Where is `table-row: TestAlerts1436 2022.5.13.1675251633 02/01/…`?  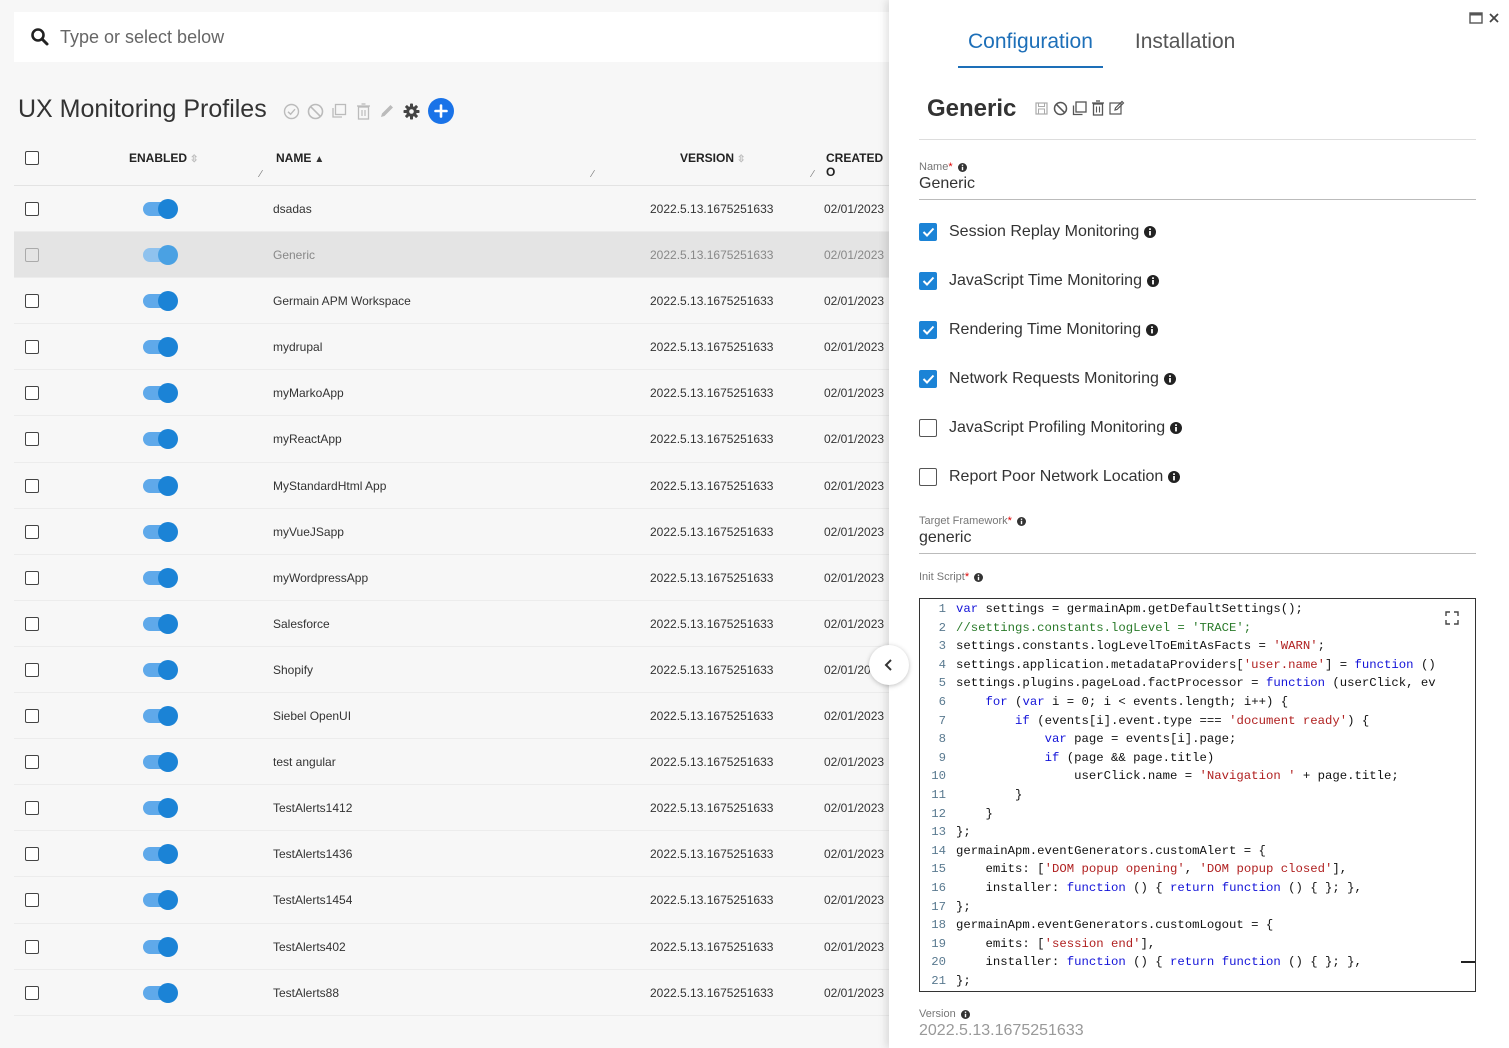 table-row: TestAlerts1436 2022.5.13.1675251633 02/01/… is located at coordinates (451, 854).